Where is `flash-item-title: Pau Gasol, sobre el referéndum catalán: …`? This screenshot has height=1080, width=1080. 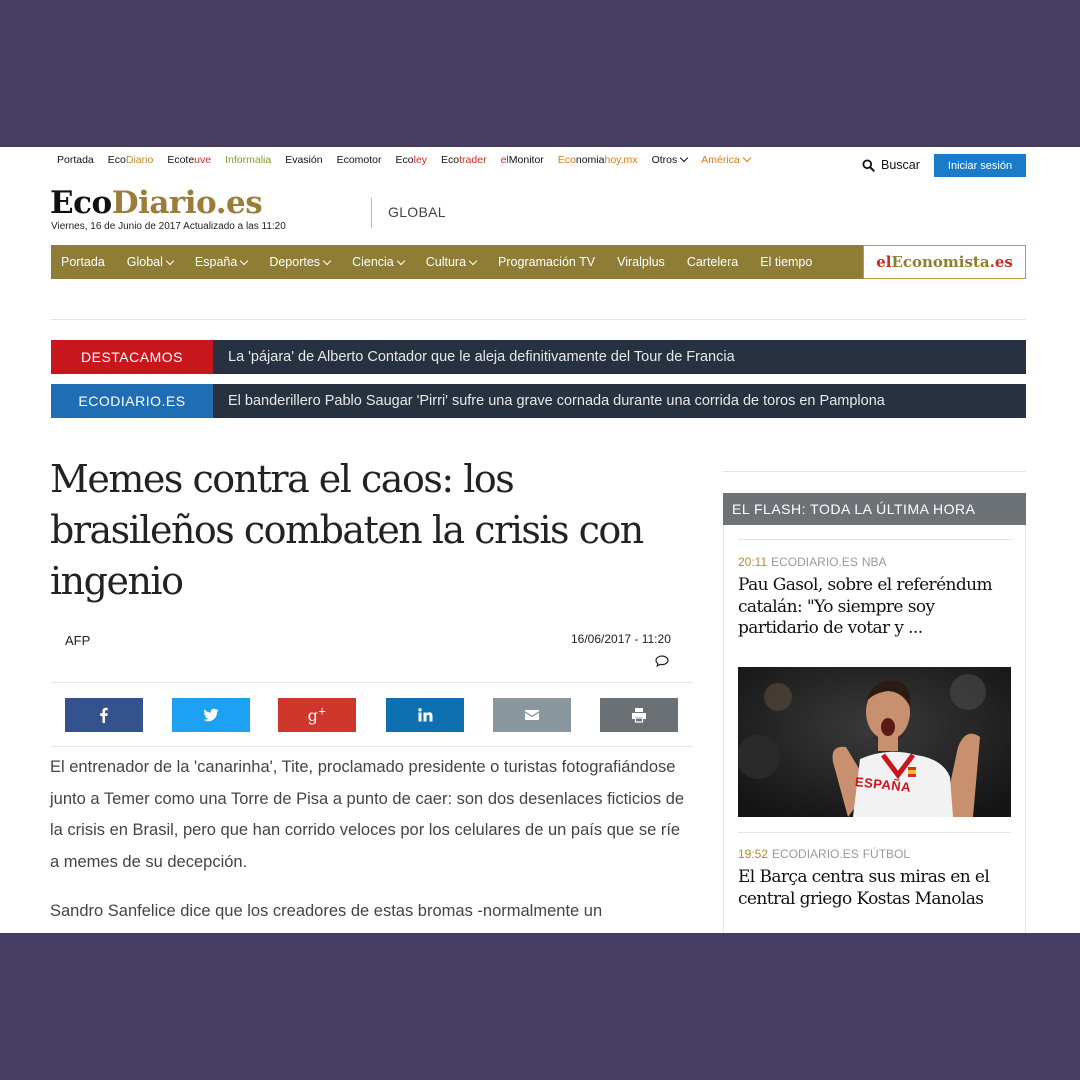 flash-item-title: Pau Gasol, sobre el referéndum catalán: … is located at coordinates (874, 607).